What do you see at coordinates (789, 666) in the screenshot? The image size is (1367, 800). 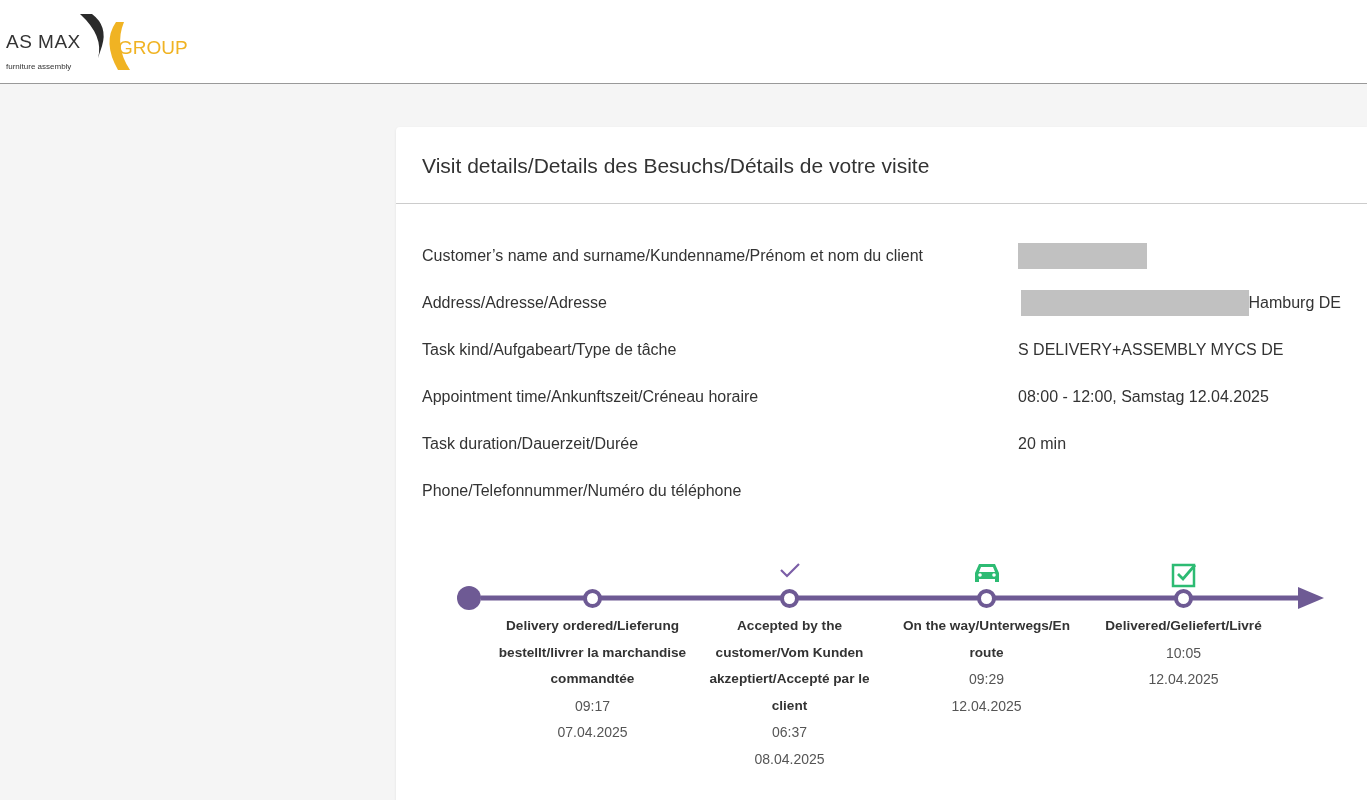 I see `step-label: Accepted by the customer/Vom Kunden akzeptiert/Accepté par le client` at bounding box center [789, 666].